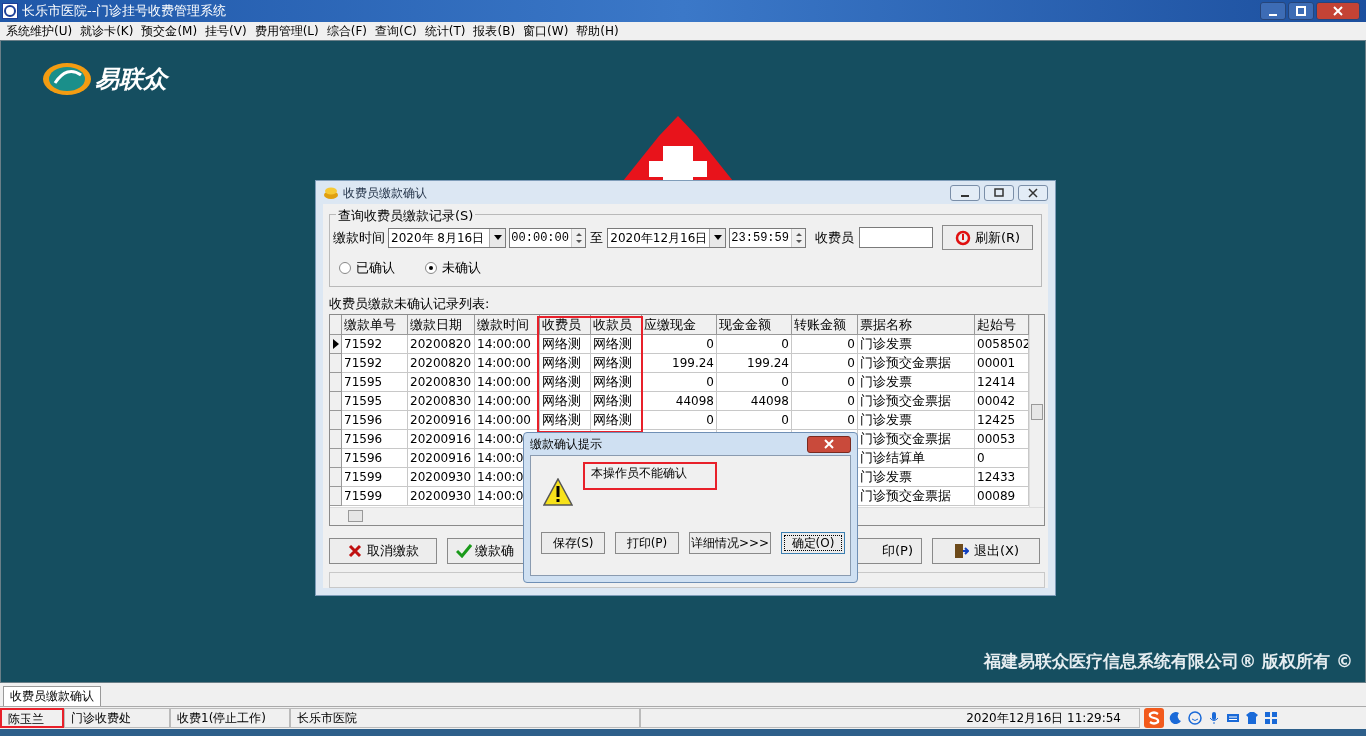  I want to click on keyboard-icon, so click(1233, 718).